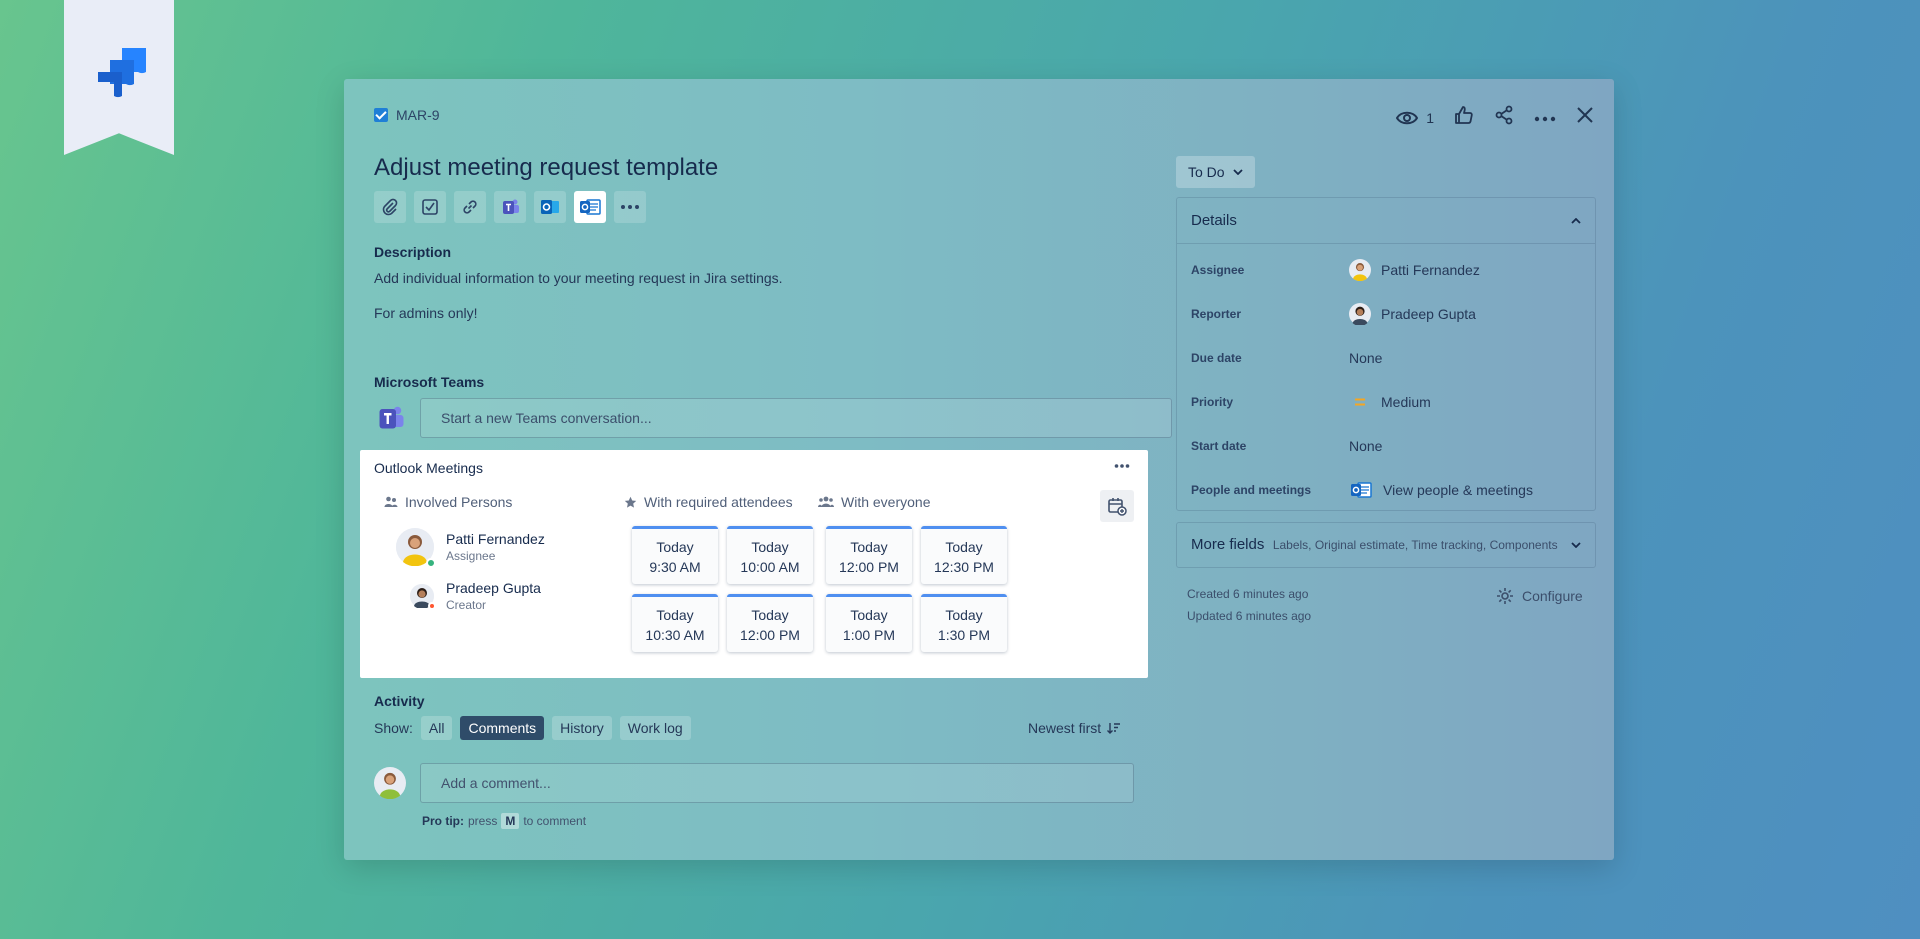 This screenshot has height=939, width=1920. I want to click on time-slot: Today 9:30 AM, so click(675, 555).